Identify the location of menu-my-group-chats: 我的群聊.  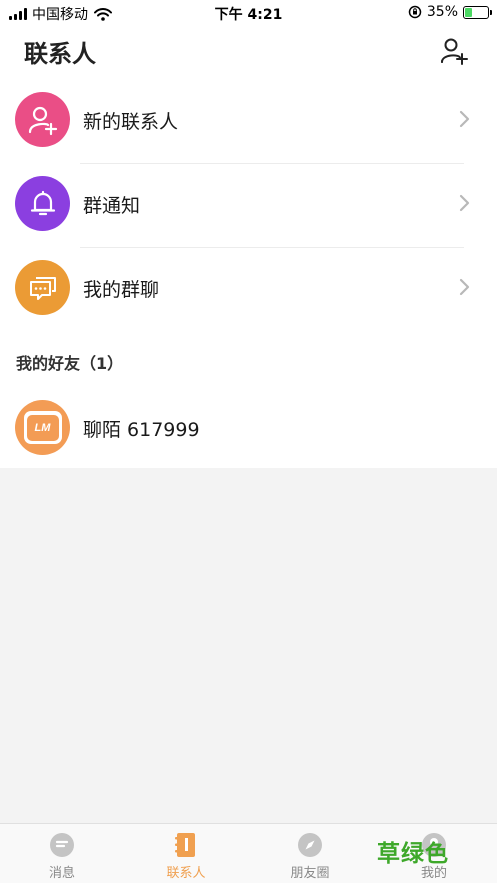
(248, 290).